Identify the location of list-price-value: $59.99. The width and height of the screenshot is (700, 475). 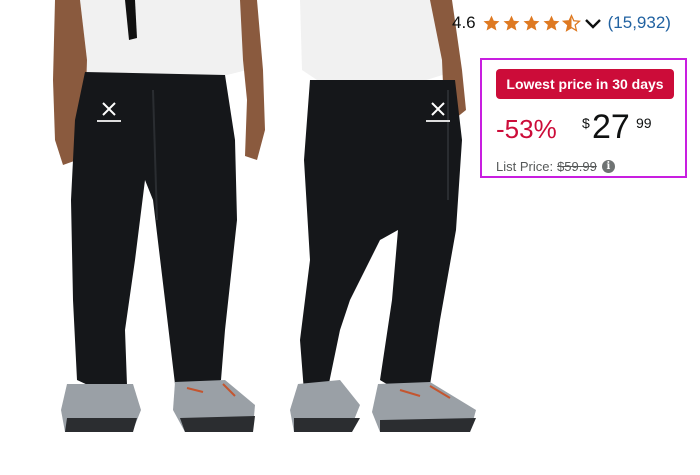
(577, 166).